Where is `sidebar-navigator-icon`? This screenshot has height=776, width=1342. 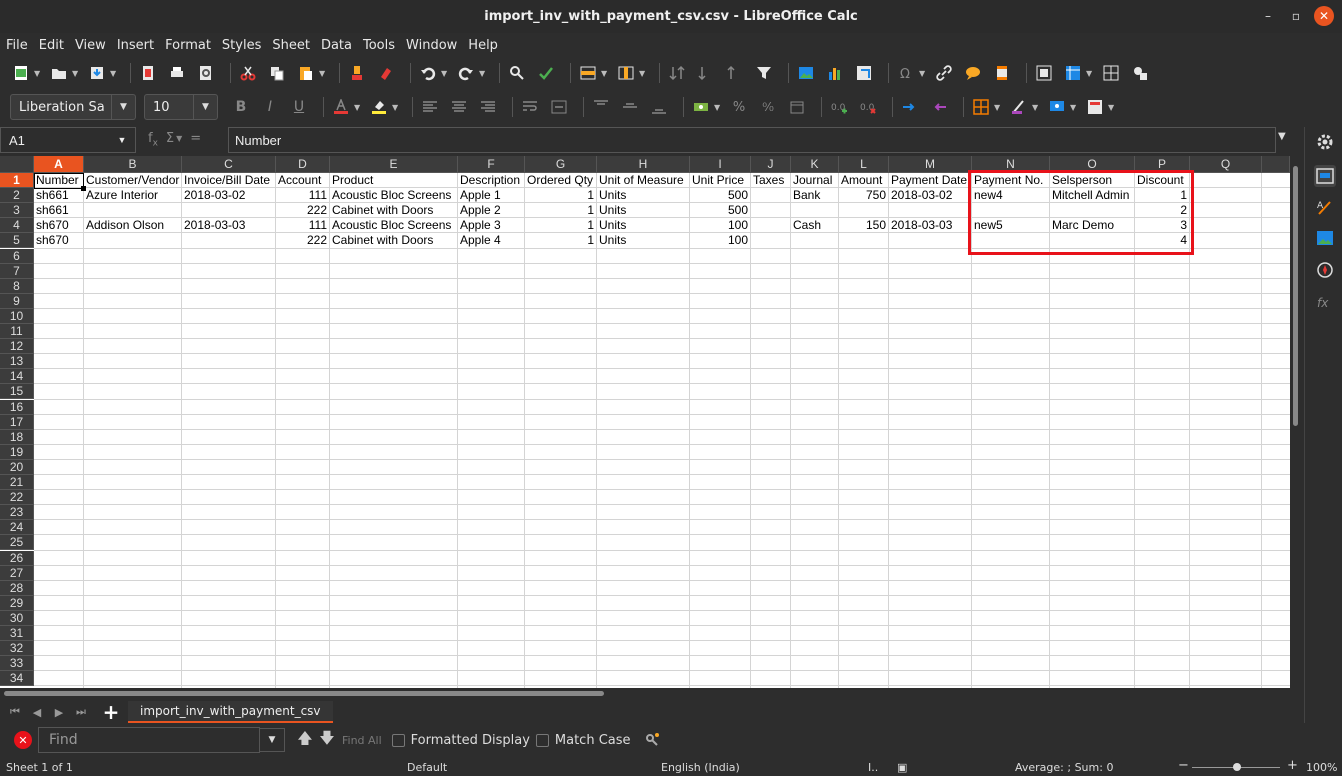 sidebar-navigator-icon is located at coordinates (1325, 270).